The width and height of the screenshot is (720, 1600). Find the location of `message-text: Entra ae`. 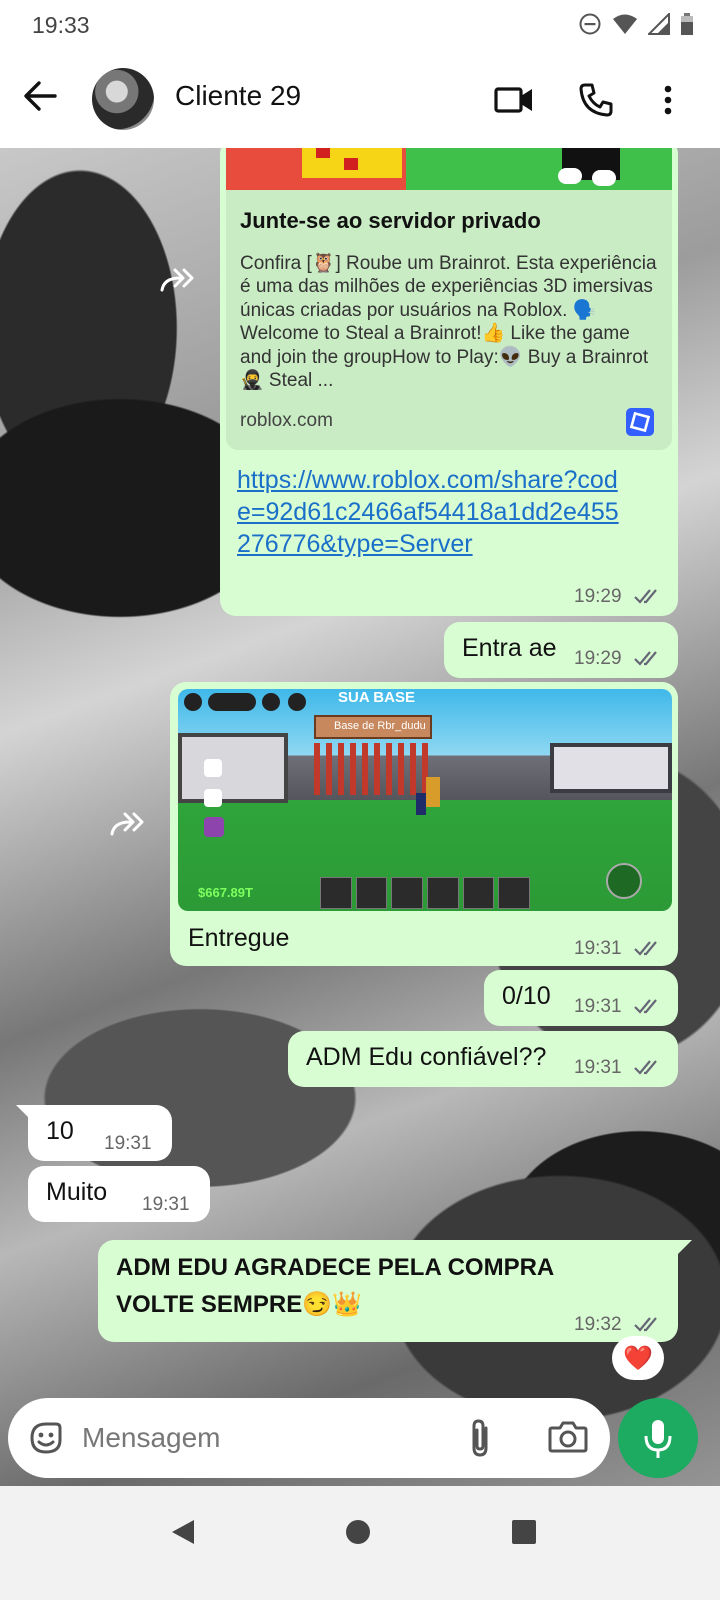

message-text: Entra ae is located at coordinates (509, 648).